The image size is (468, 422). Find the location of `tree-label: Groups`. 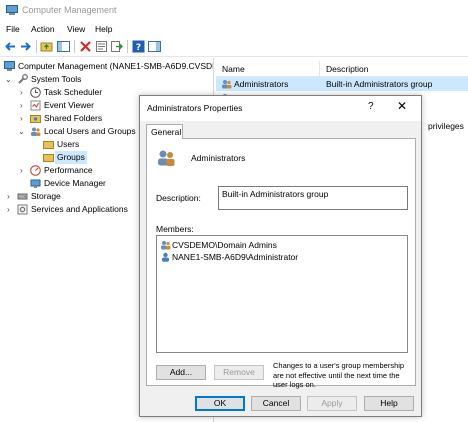

tree-label: Groups is located at coordinates (71, 157).